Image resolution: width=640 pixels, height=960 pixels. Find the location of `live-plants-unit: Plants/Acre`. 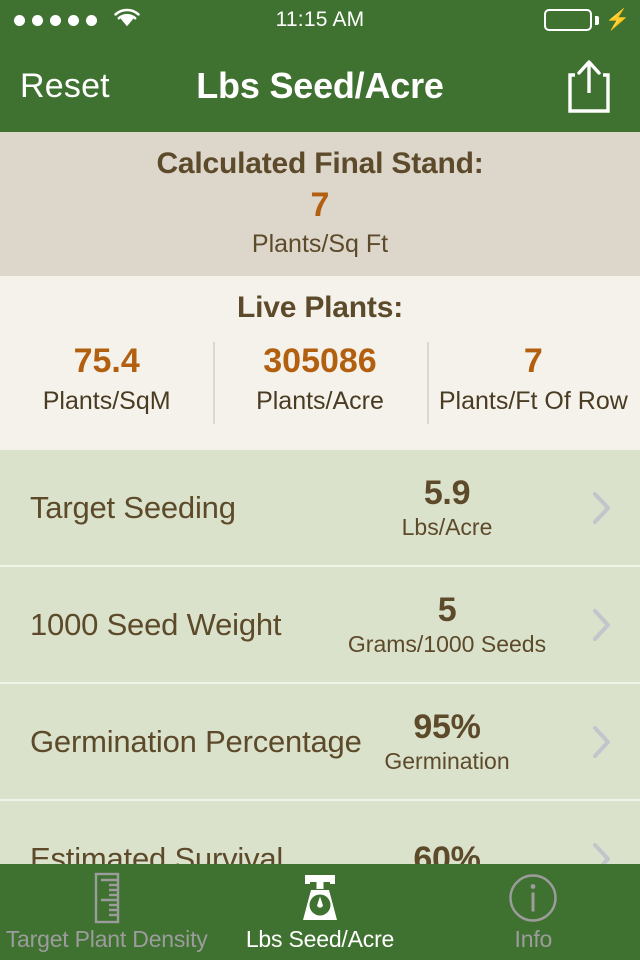

live-plants-unit: Plants/Acre is located at coordinates (320, 401).